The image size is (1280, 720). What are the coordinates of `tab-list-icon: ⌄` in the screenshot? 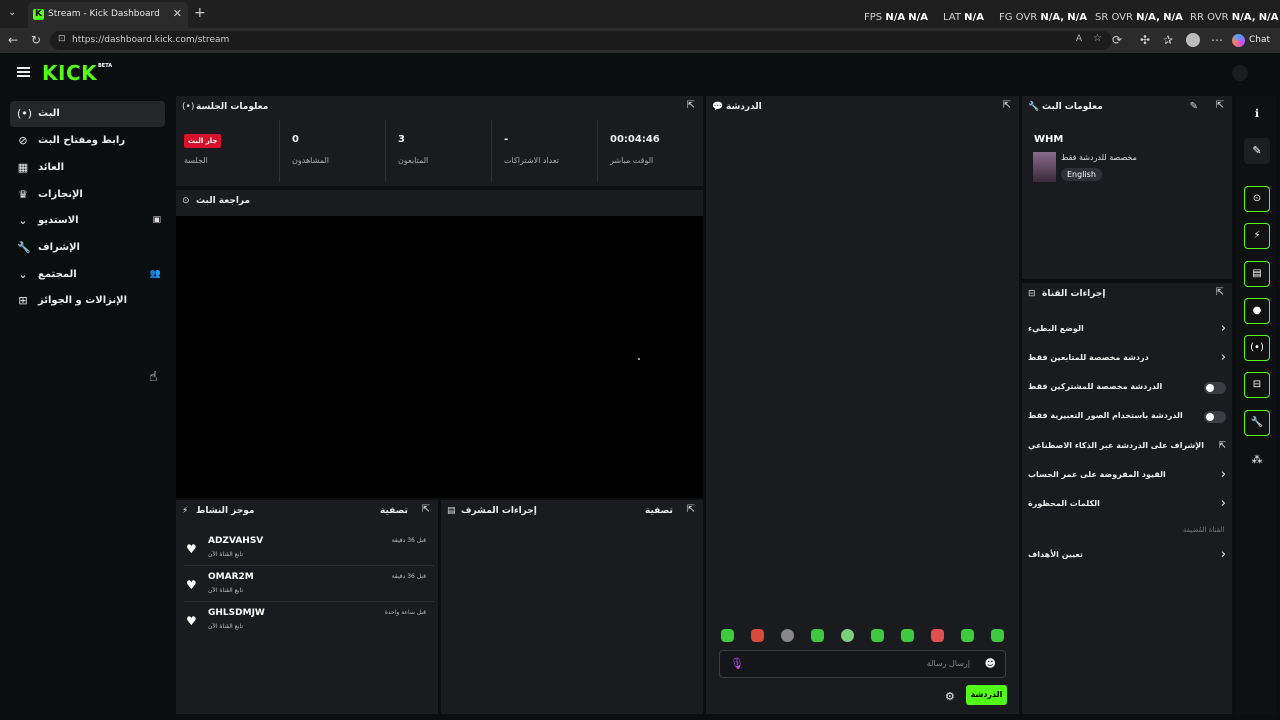 It's located at (12, 12).